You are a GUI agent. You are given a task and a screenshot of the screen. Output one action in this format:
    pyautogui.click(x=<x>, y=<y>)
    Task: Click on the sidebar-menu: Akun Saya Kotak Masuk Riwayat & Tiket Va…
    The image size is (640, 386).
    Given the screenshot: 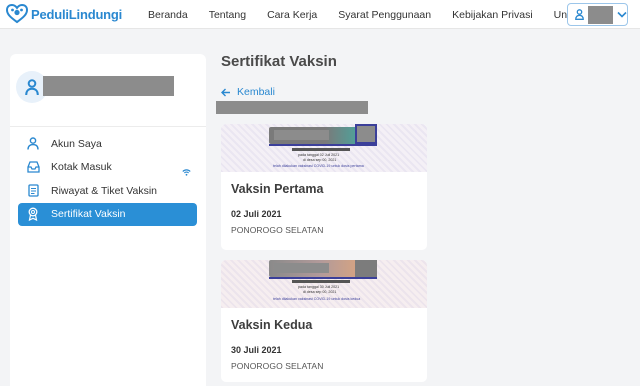 What is the action you would take?
    pyautogui.click(x=107, y=179)
    